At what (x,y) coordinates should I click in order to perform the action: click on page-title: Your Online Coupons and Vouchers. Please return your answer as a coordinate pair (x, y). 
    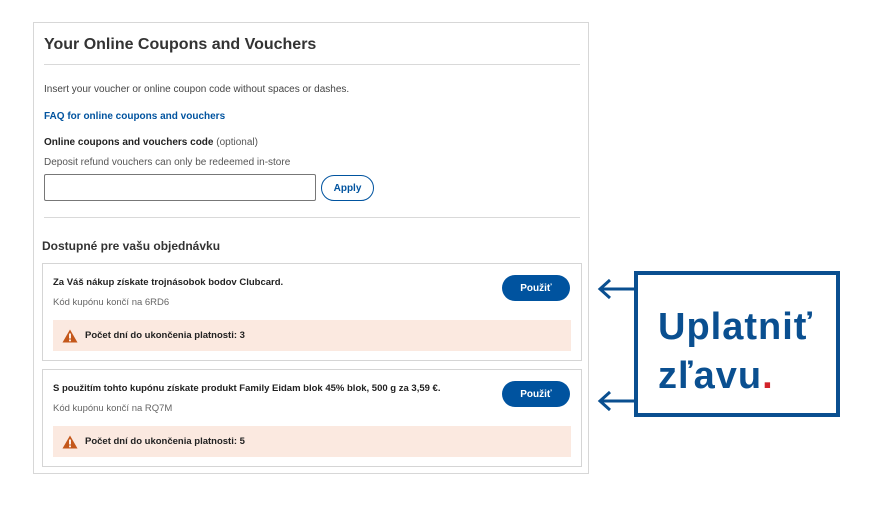
    Looking at the image, I should click on (180, 44).